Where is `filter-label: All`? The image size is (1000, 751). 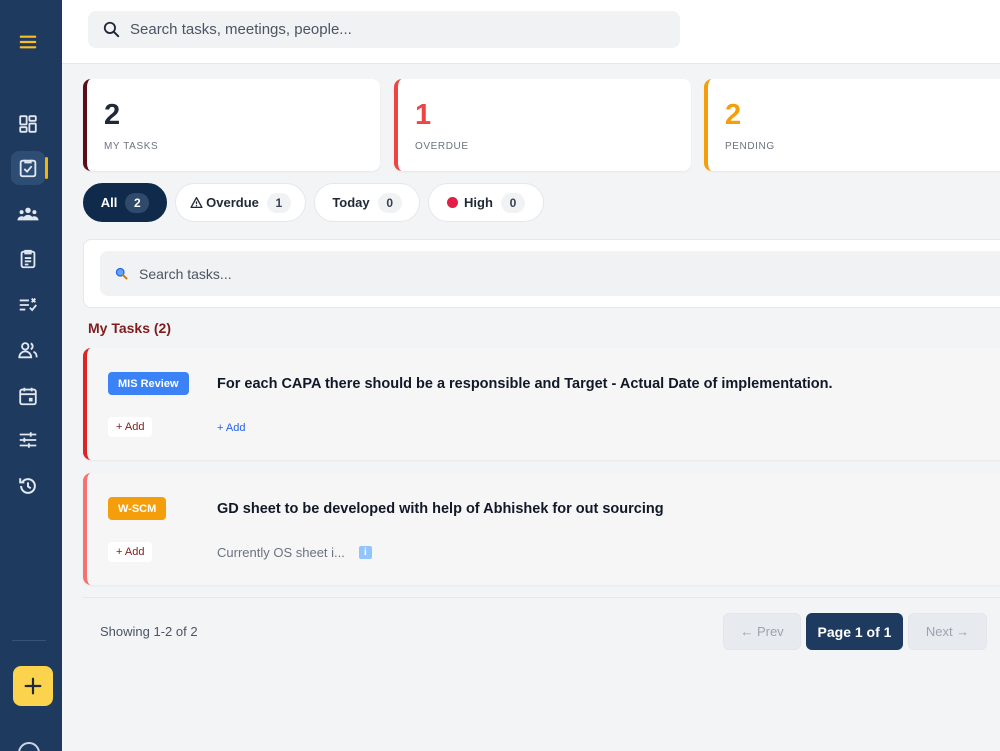 filter-label: All is located at coordinates (109, 202).